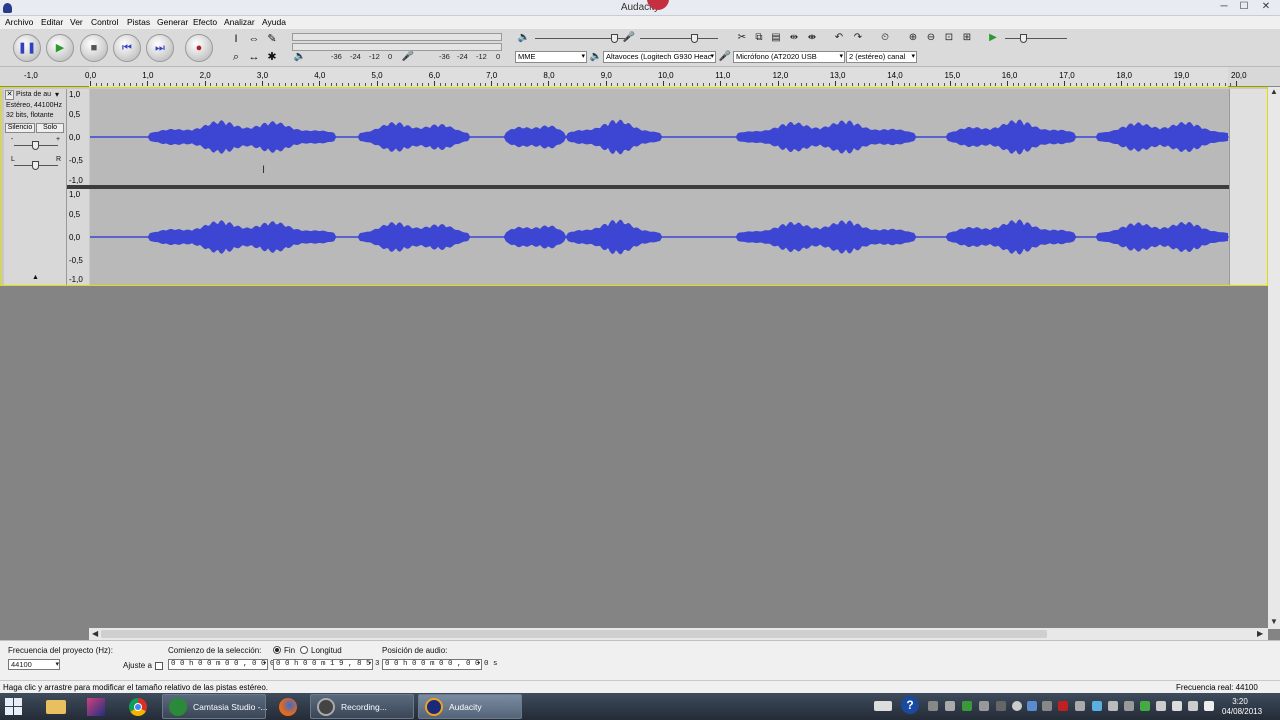 This screenshot has width=1280, height=720. What do you see at coordinates (1244, 7) in the screenshot?
I see `maximize-button: ☐` at bounding box center [1244, 7].